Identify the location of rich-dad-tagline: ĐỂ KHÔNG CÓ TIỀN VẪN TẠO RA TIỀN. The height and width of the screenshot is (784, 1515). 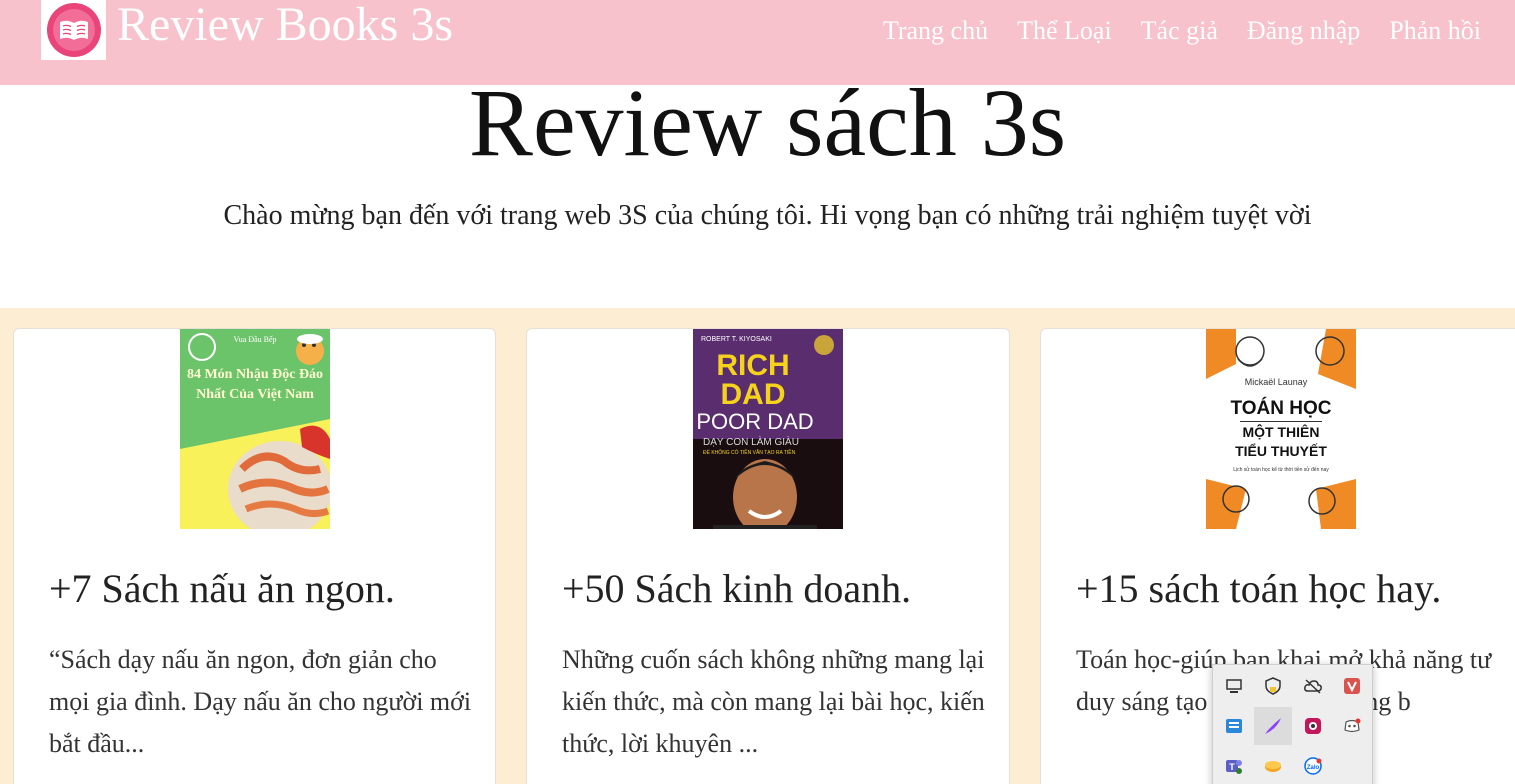
(749, 452).